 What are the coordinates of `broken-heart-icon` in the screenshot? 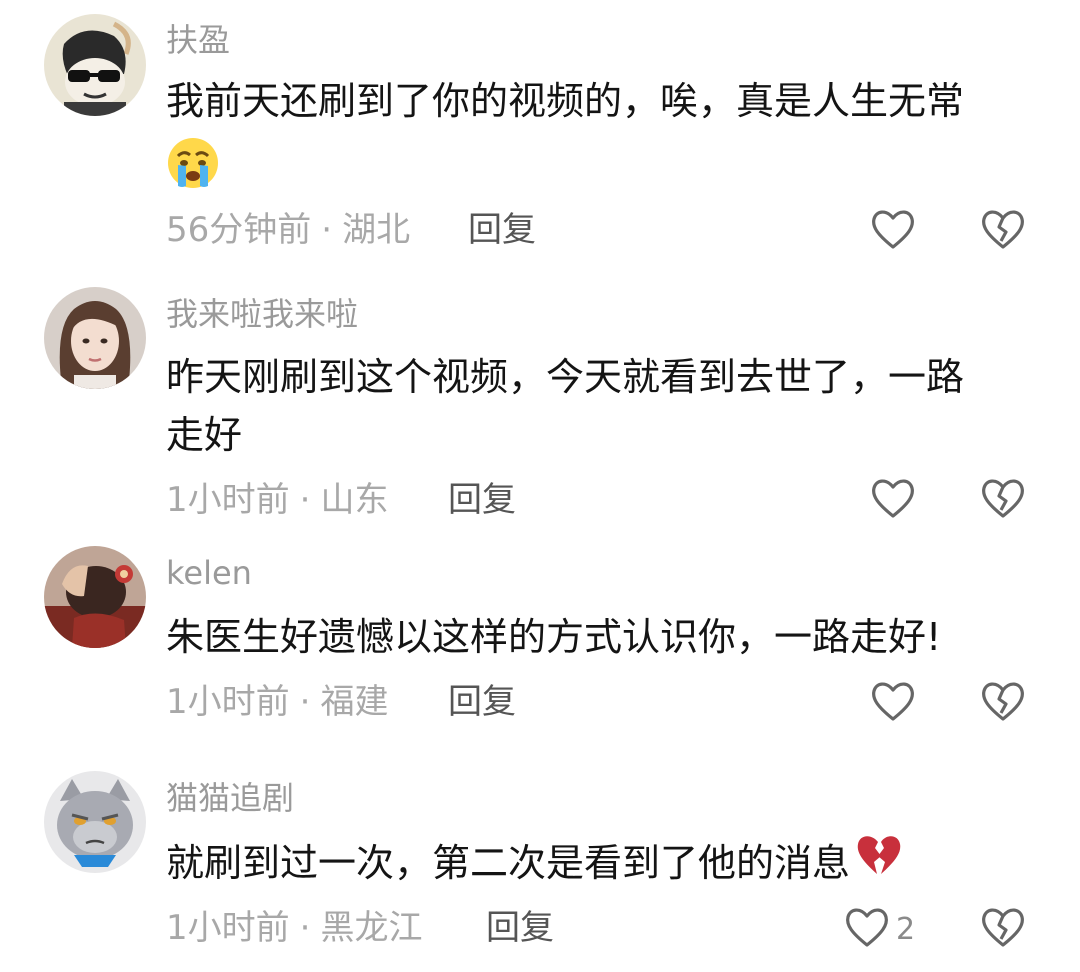 It's located at (879, 863).